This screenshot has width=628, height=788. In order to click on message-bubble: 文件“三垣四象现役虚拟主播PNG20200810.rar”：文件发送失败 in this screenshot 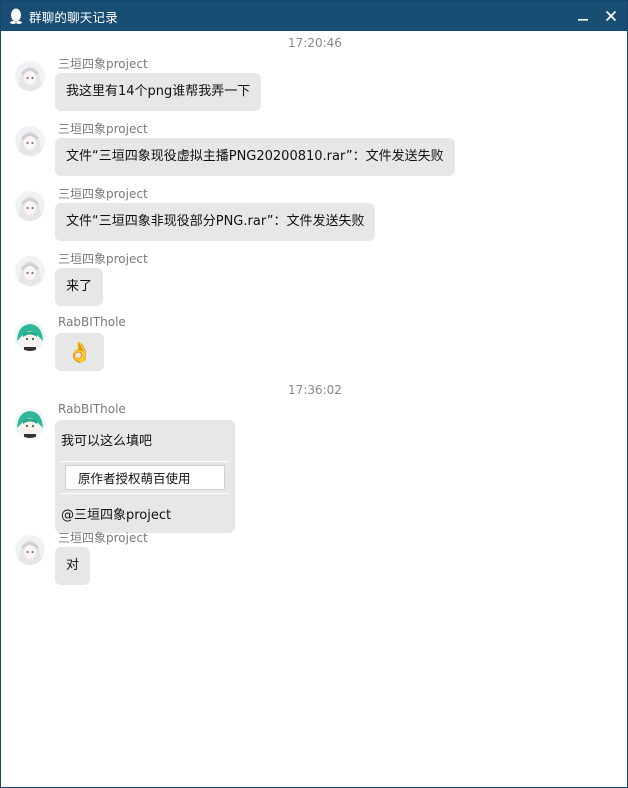, I will do `click(255, 157)`.